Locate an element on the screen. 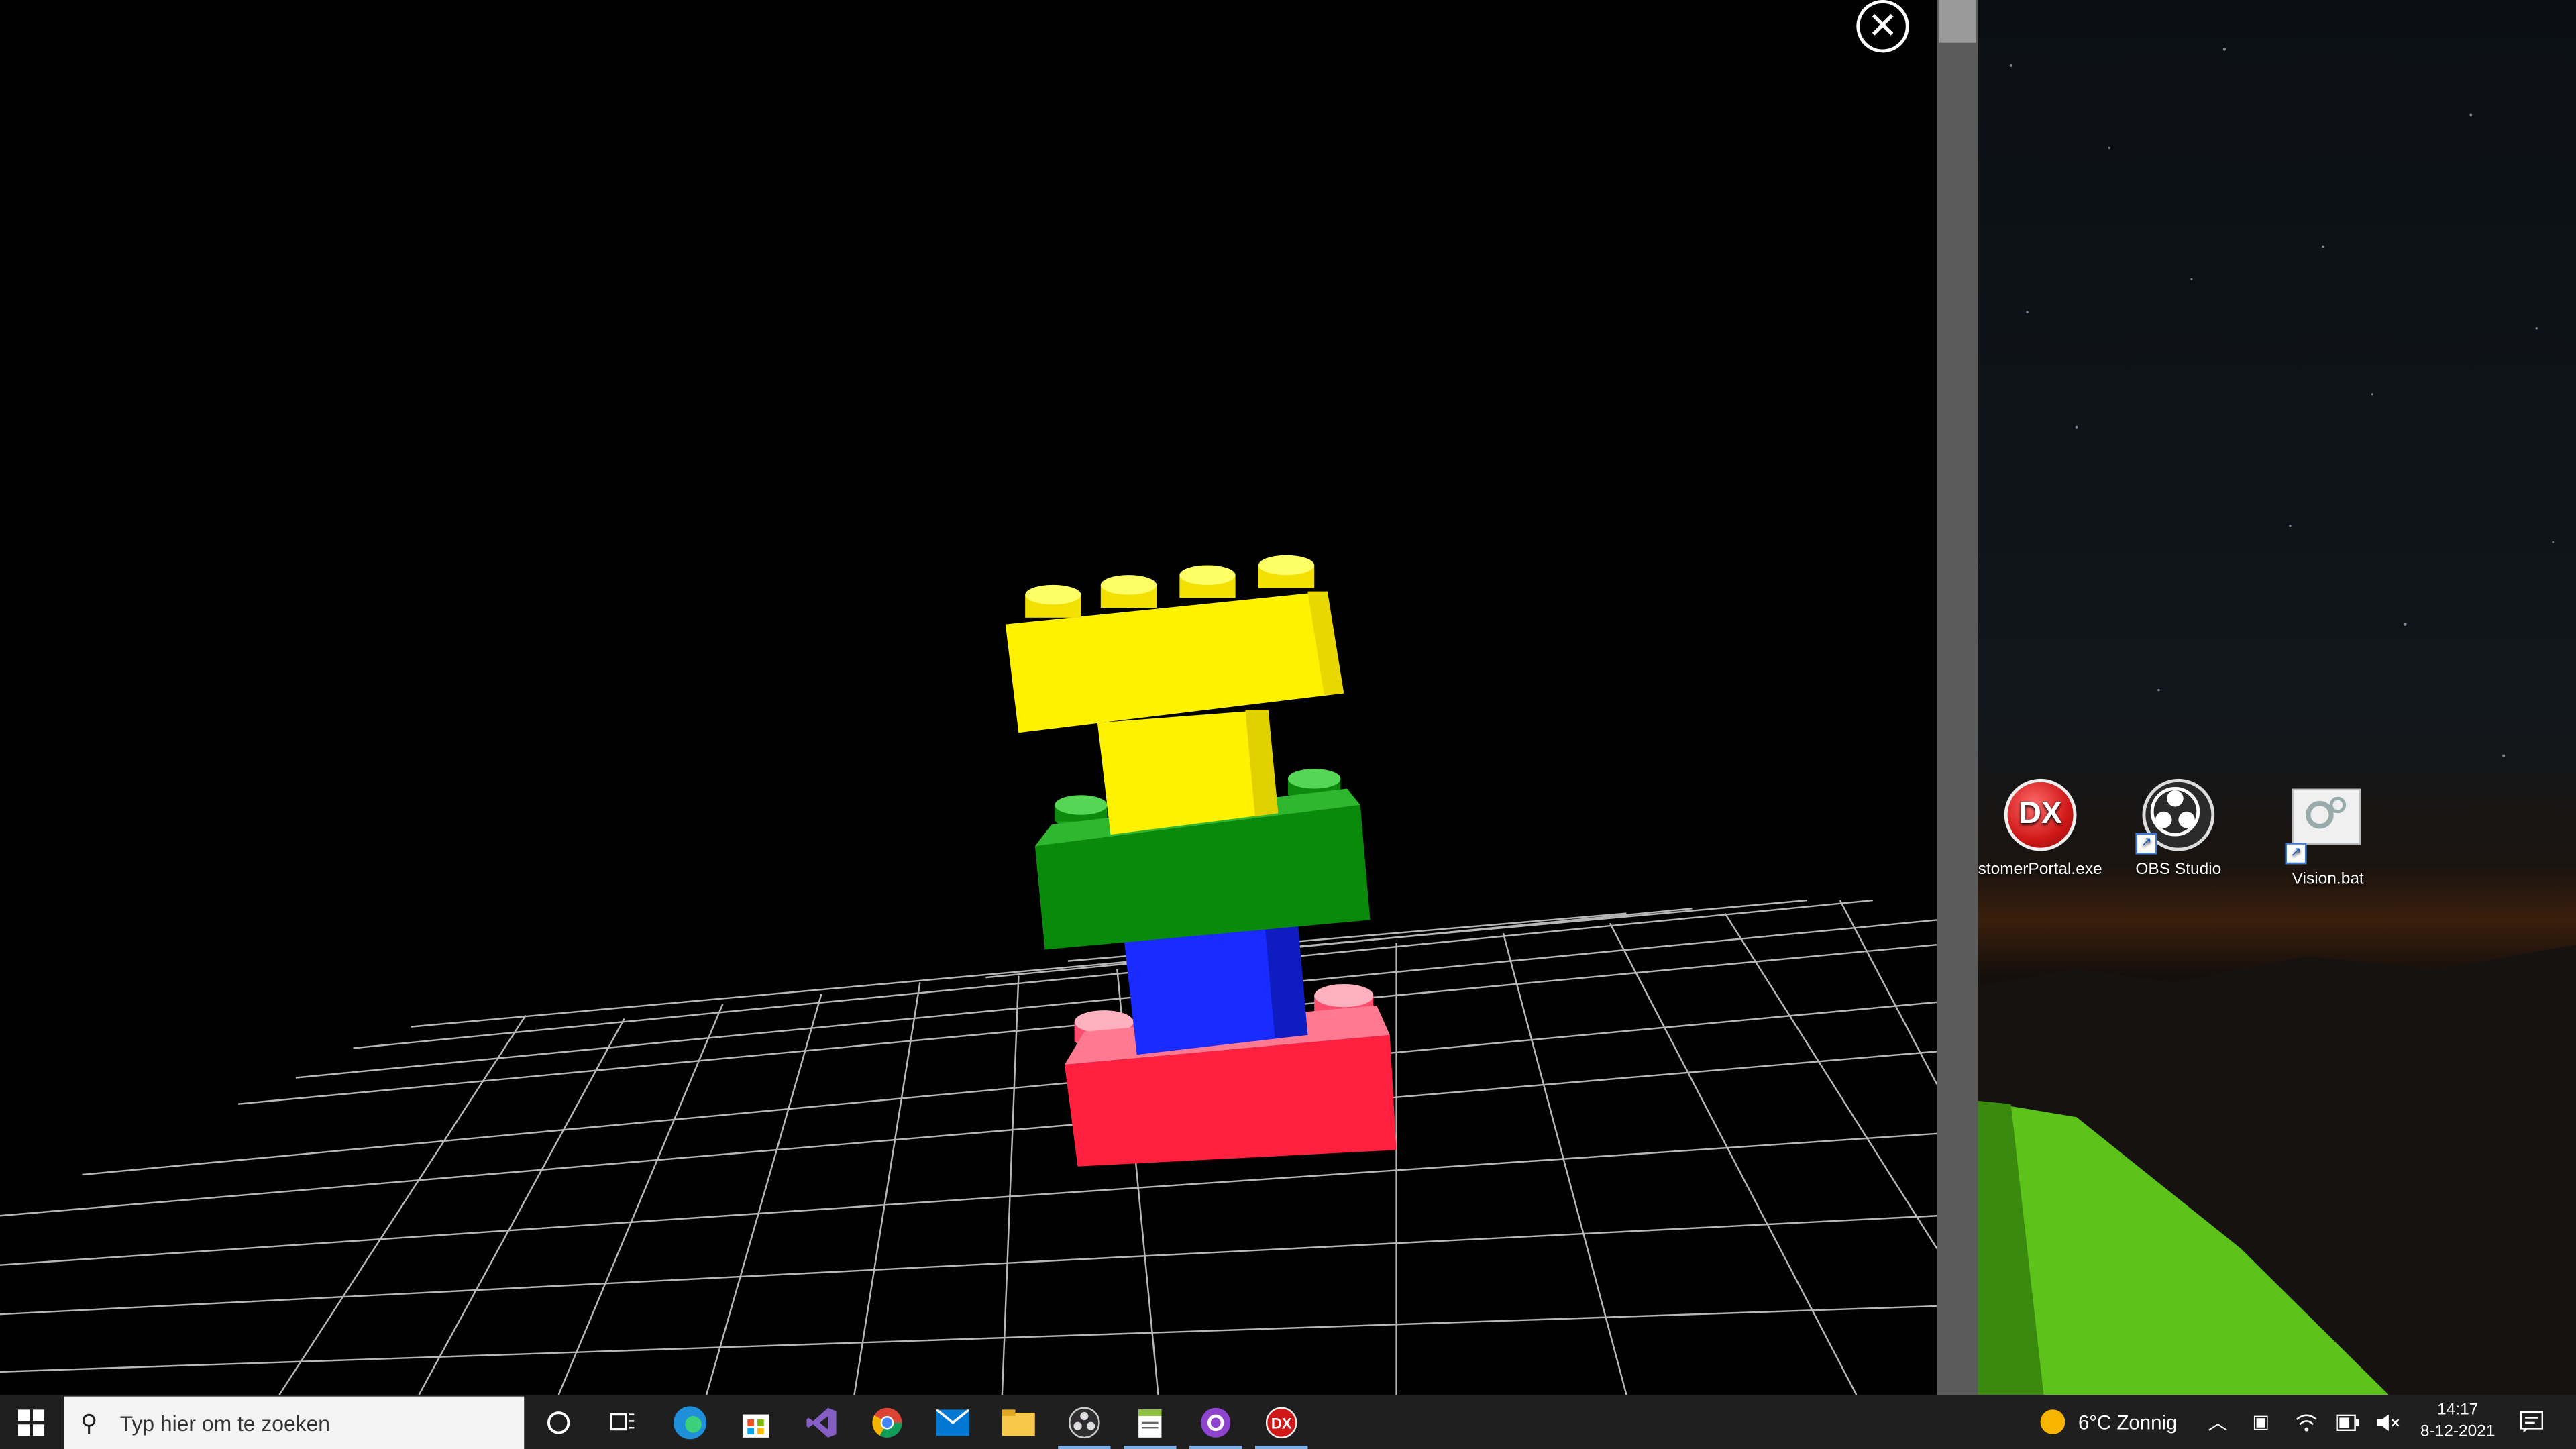 The image size is (2576, 1449). clock: 14:17 8-12-2021 is located at coordinates (2457, 1421).